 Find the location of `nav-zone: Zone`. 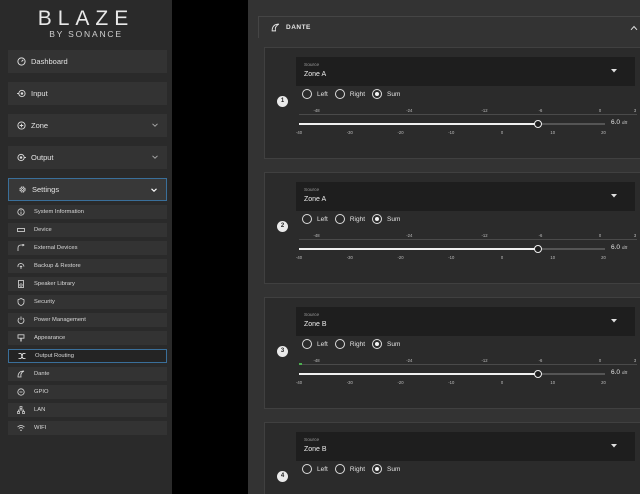

nav-zone: Zone is located at coordinates (87, 125).